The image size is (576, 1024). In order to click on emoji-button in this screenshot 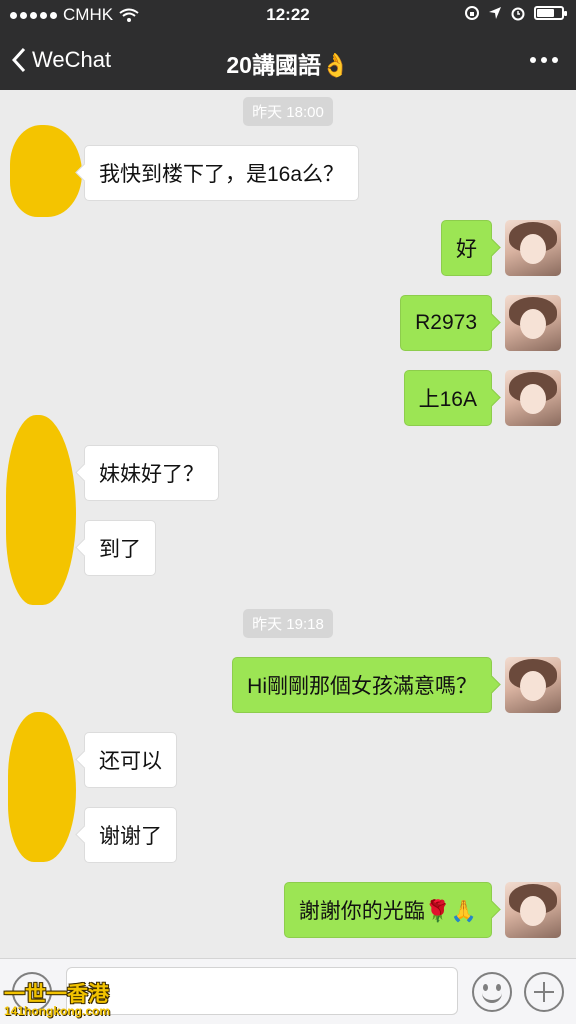, I will do `click(492, 992)`.